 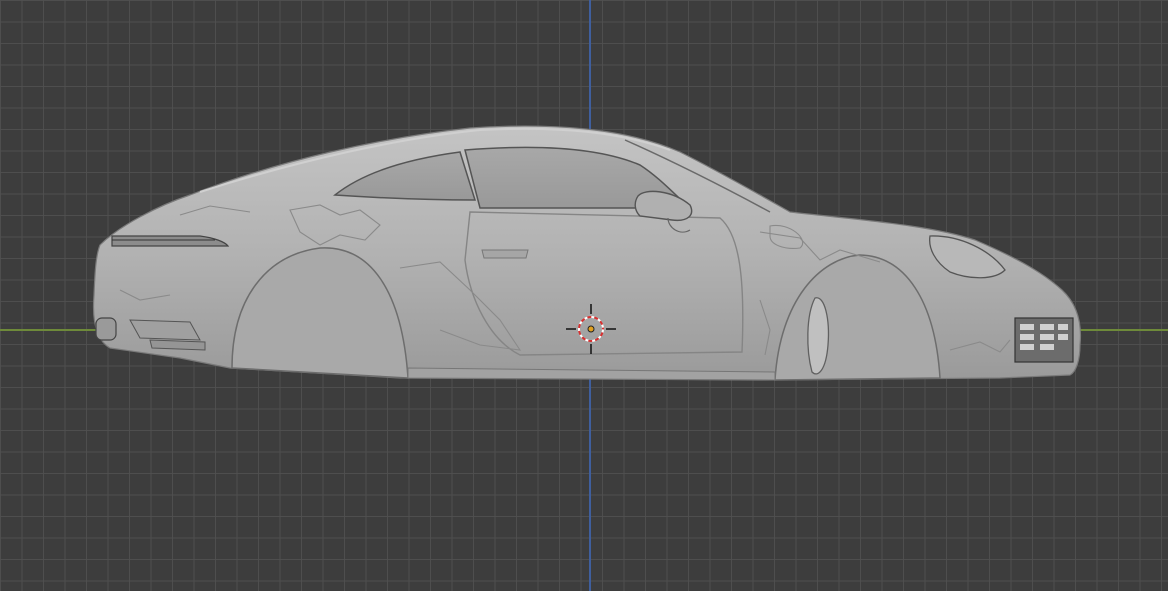 I want to click on brake-caliper, so click(x=818, y=336).